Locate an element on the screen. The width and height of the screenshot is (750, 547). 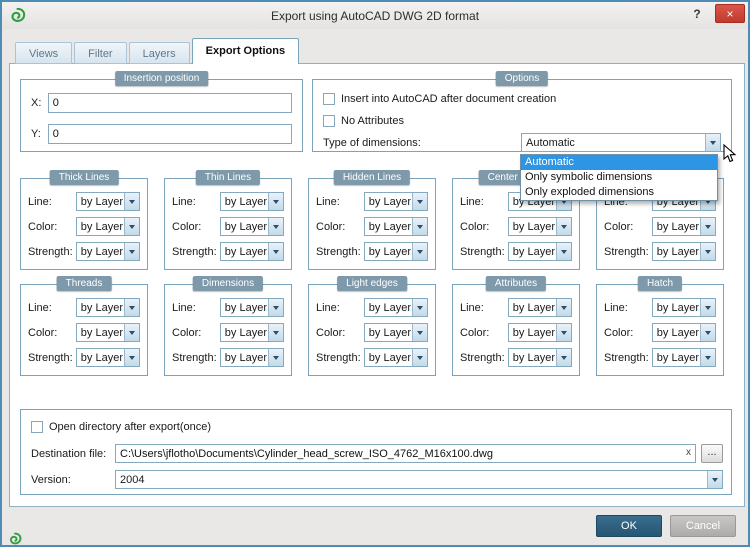
cancel-button: Cancel is located at coordinates (703, 526).